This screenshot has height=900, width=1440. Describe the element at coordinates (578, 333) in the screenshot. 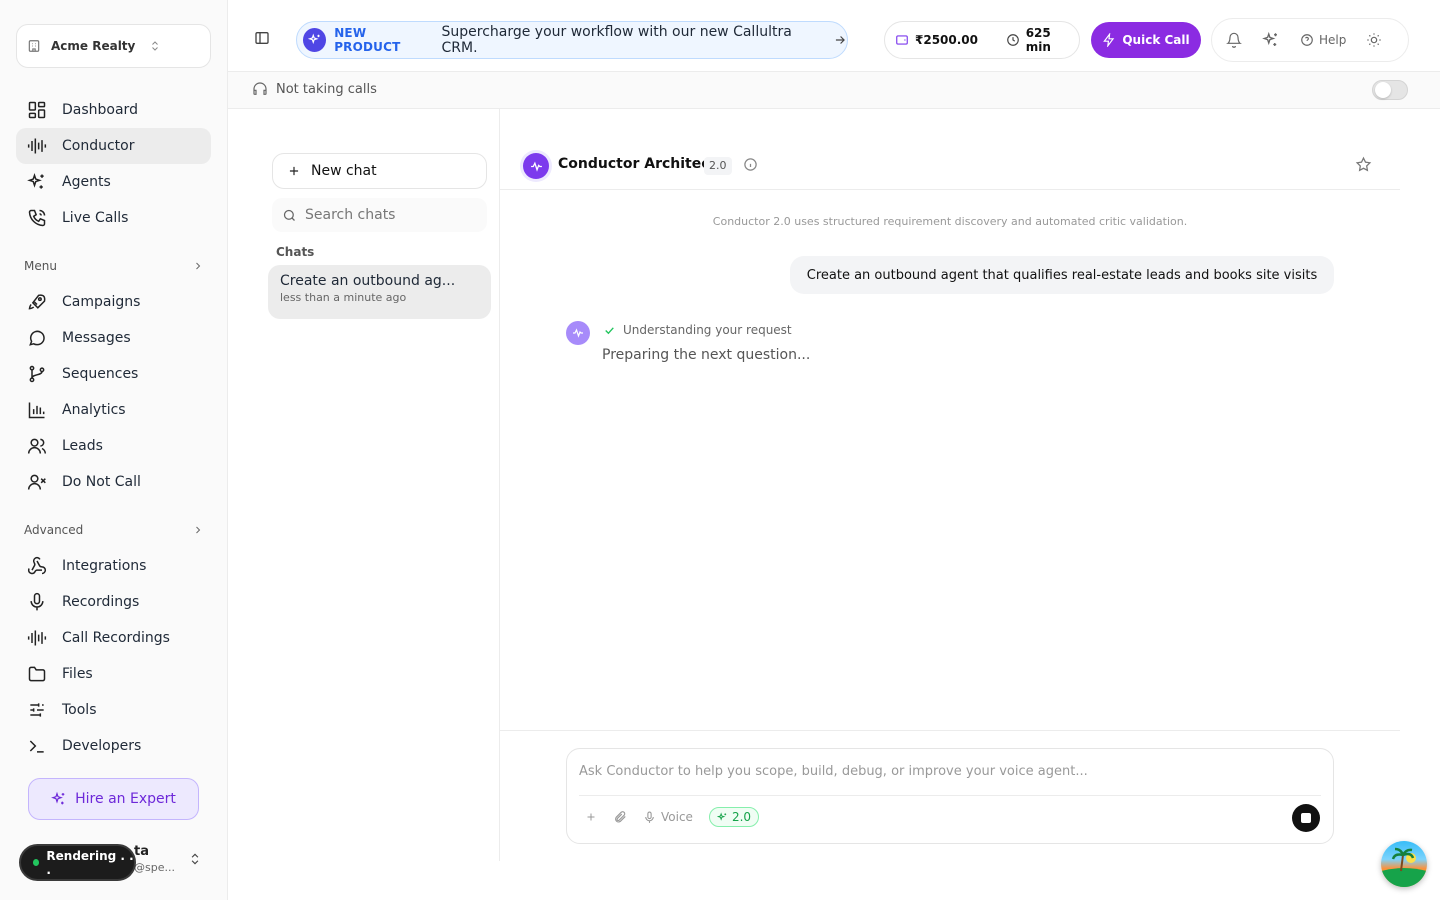

I see `assistant-avatar-icon` at that location.